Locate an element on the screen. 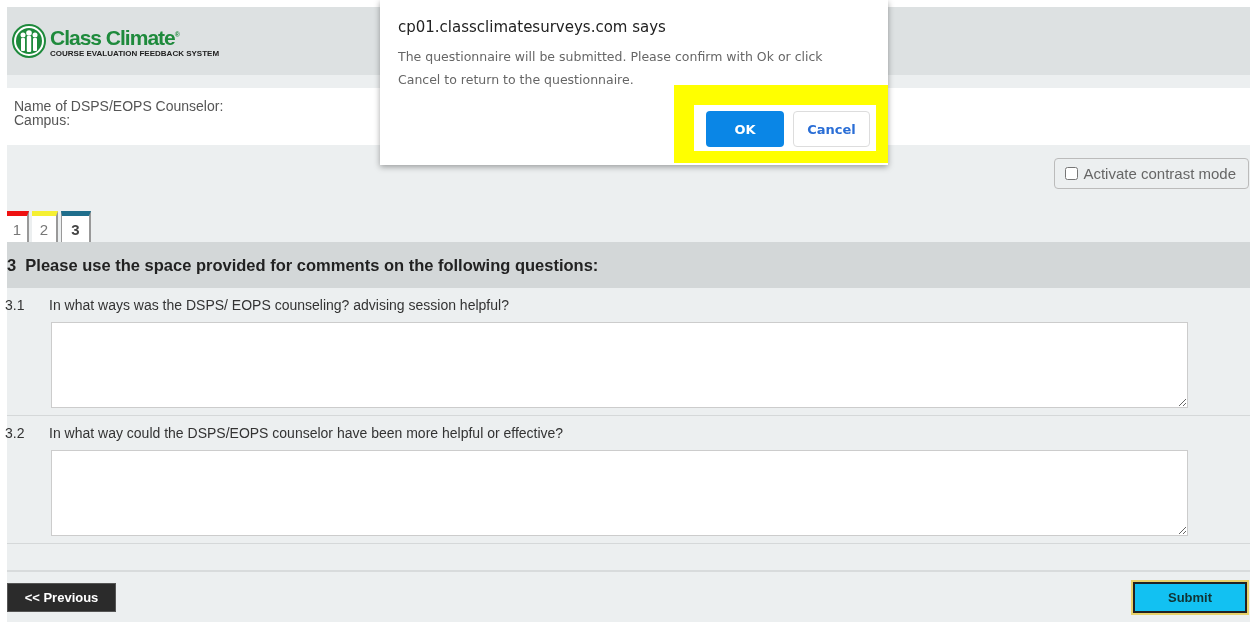 This screenshot has height=622, width=1250. ok-button: OK is located at coordinates (745, 129).